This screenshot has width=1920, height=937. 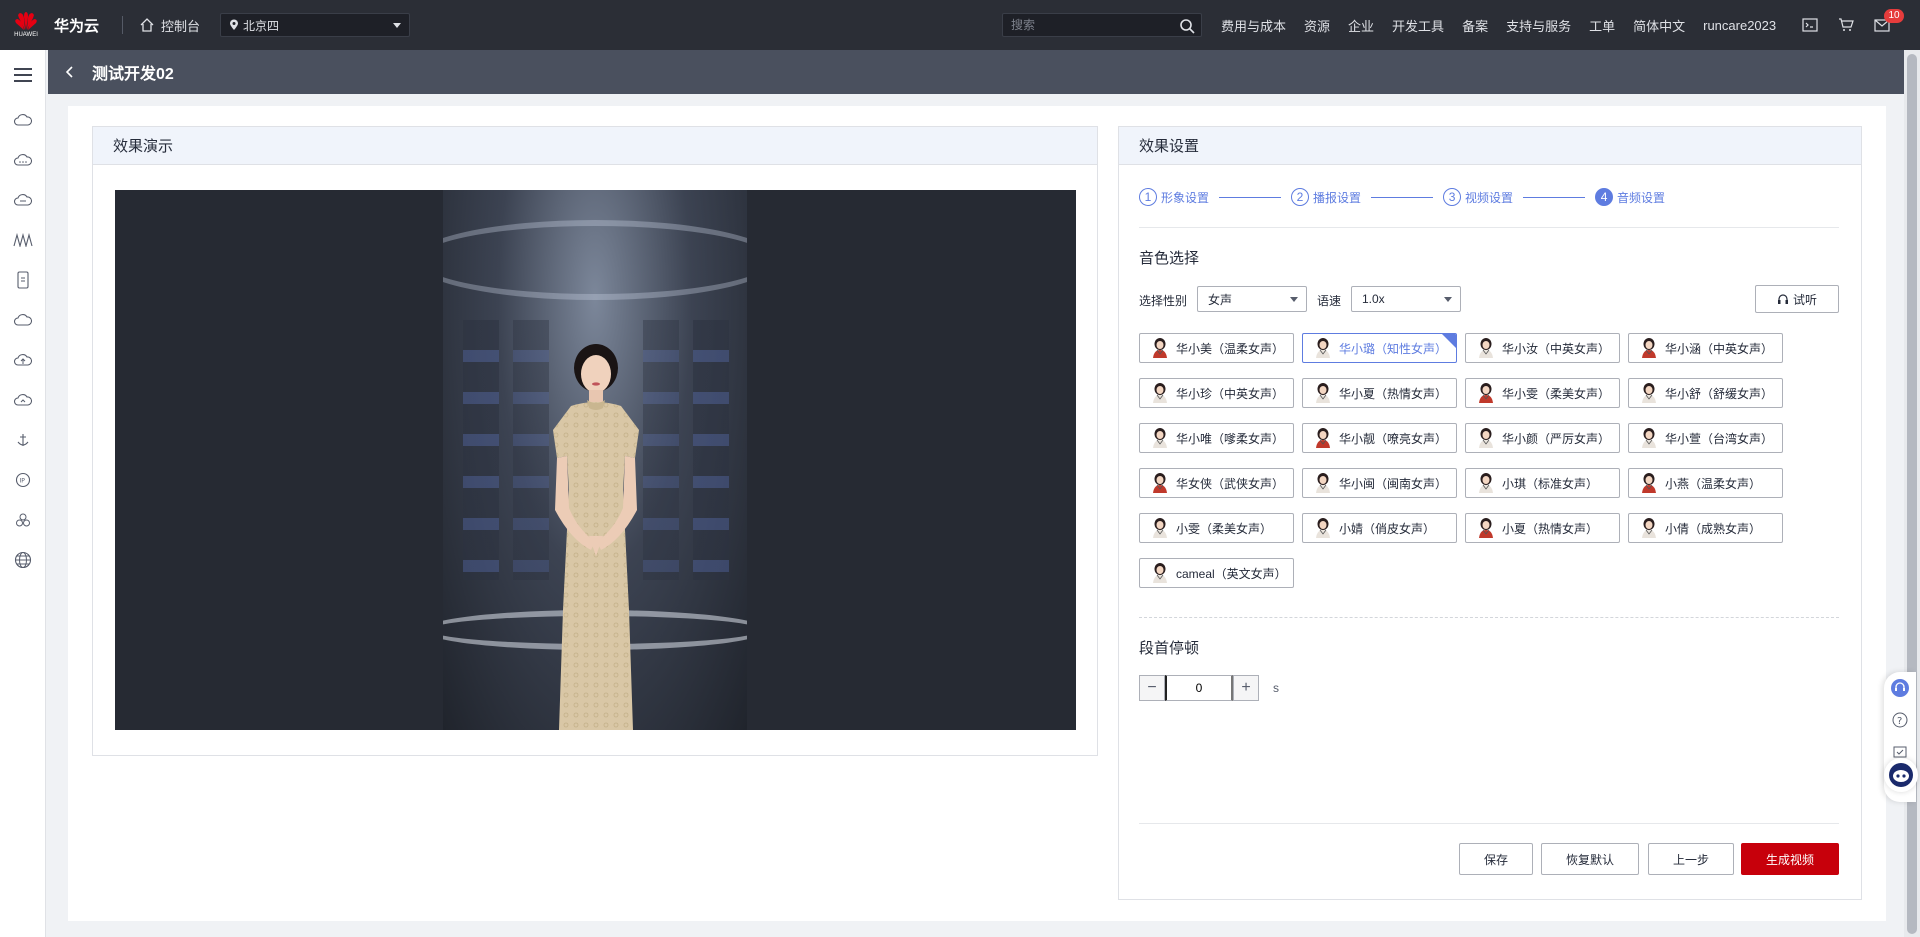 What do you see at coordinates (1379, 483) in the screenshot?
I see `voice-option: 华小闽（闽南女声）` at bounding box center [1379, 483].